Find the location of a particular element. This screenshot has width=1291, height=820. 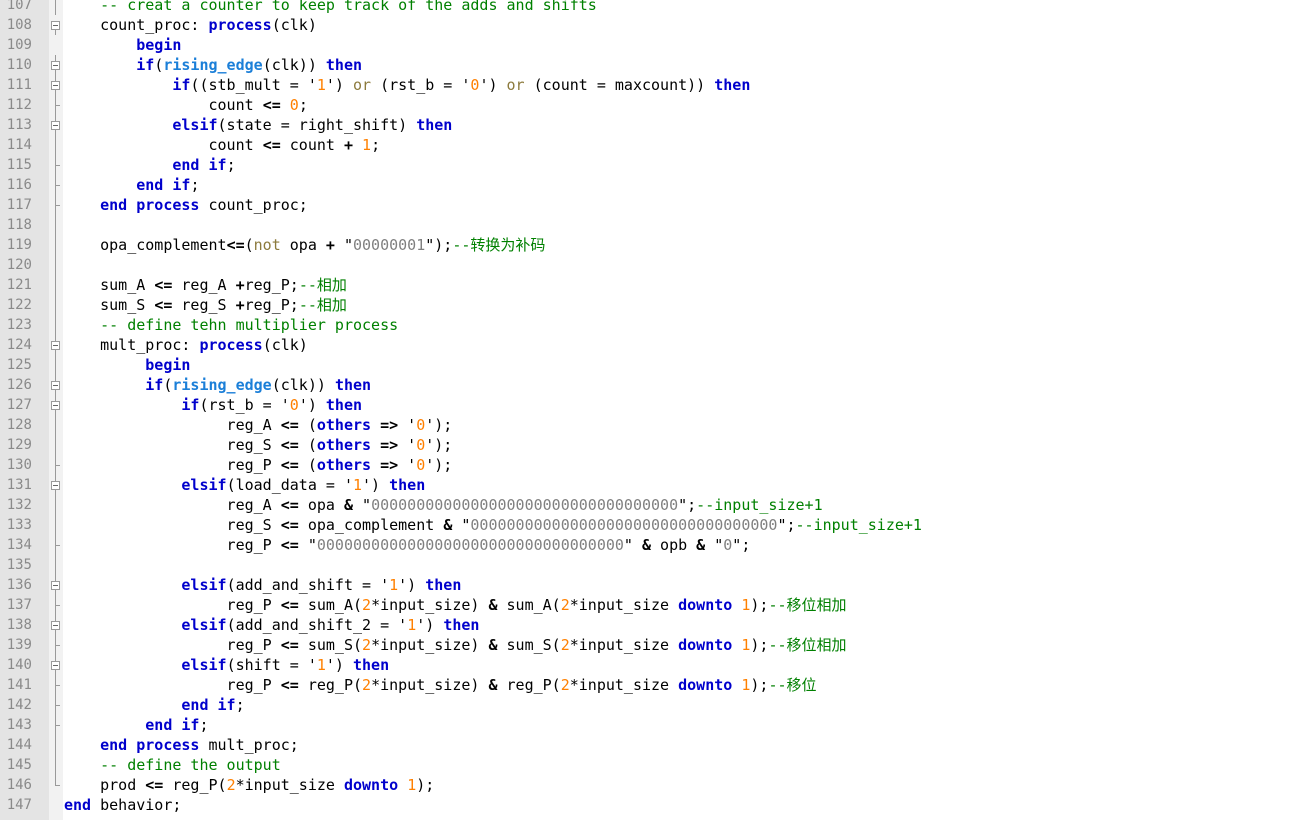

line-number: 122 is located at coordinates (19, 305).